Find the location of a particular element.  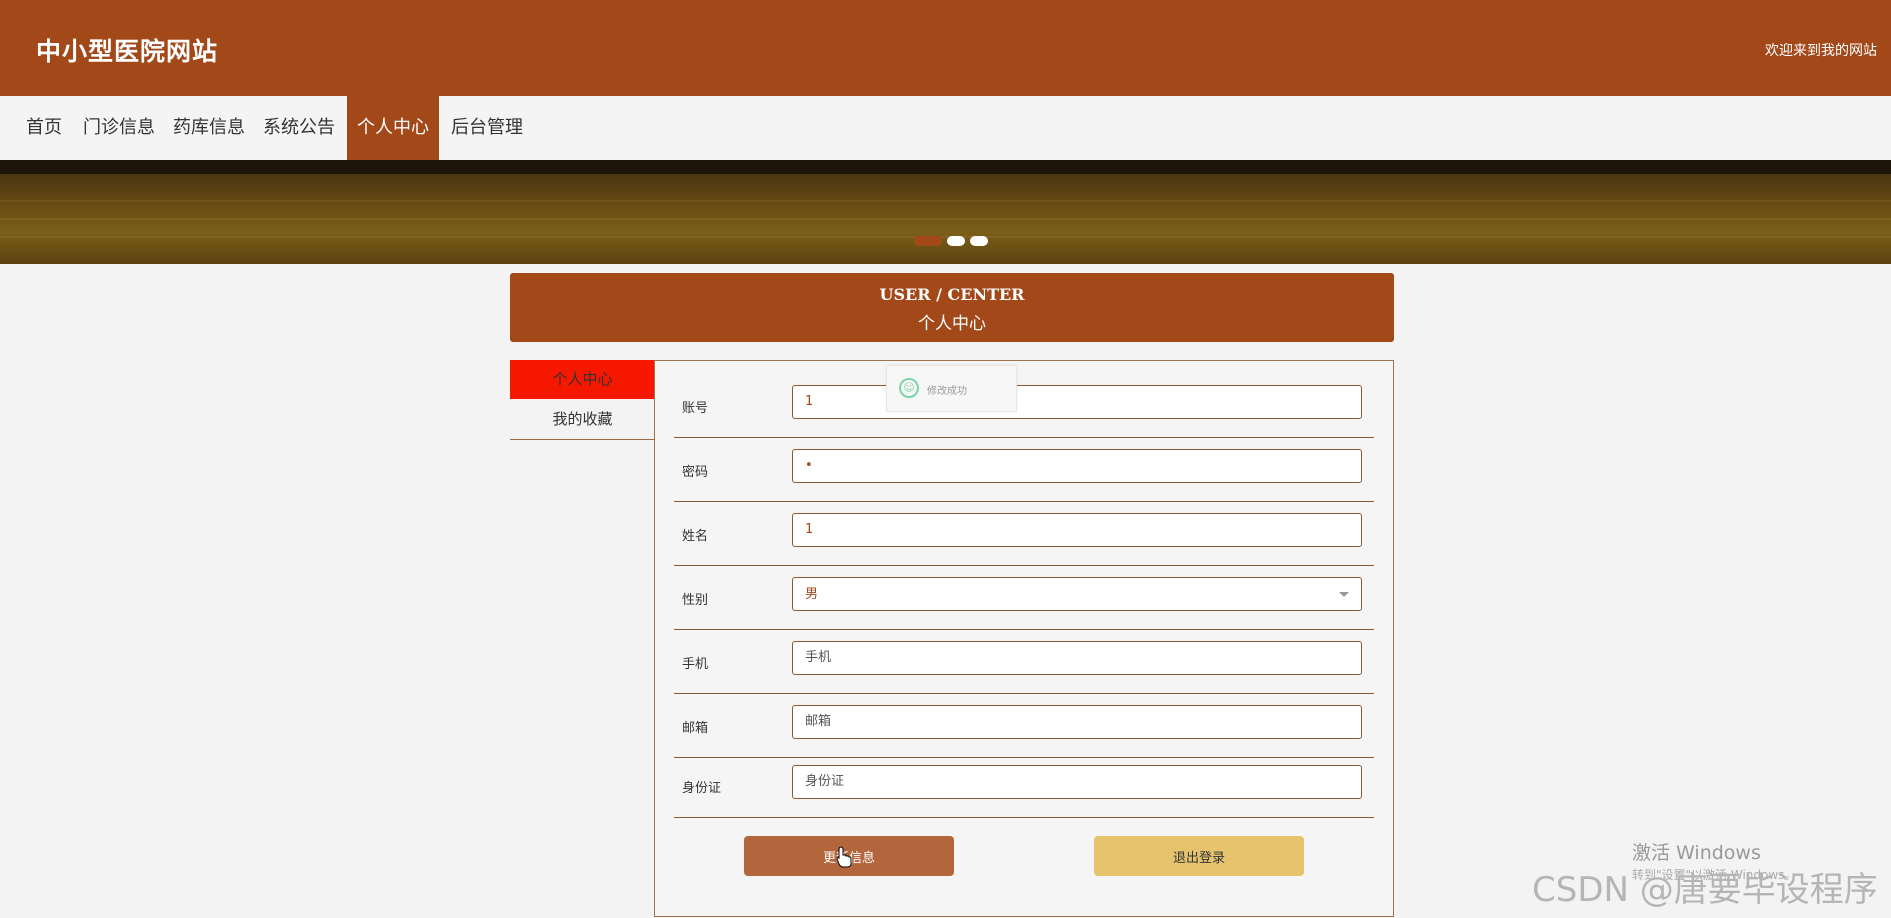

id-card-label: 身份证 is located at coordinates (702, 788).